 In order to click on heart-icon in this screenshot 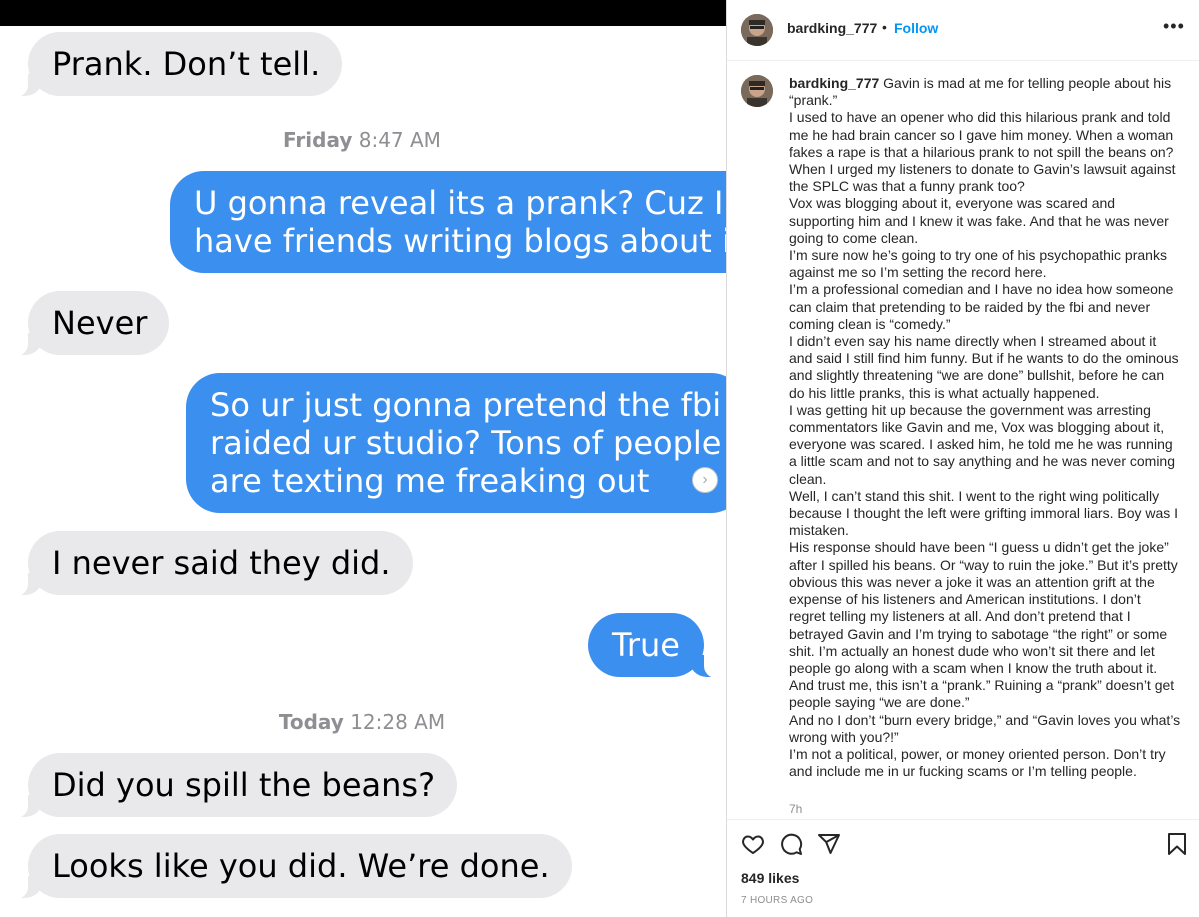, I will do `click(753, 844)`.